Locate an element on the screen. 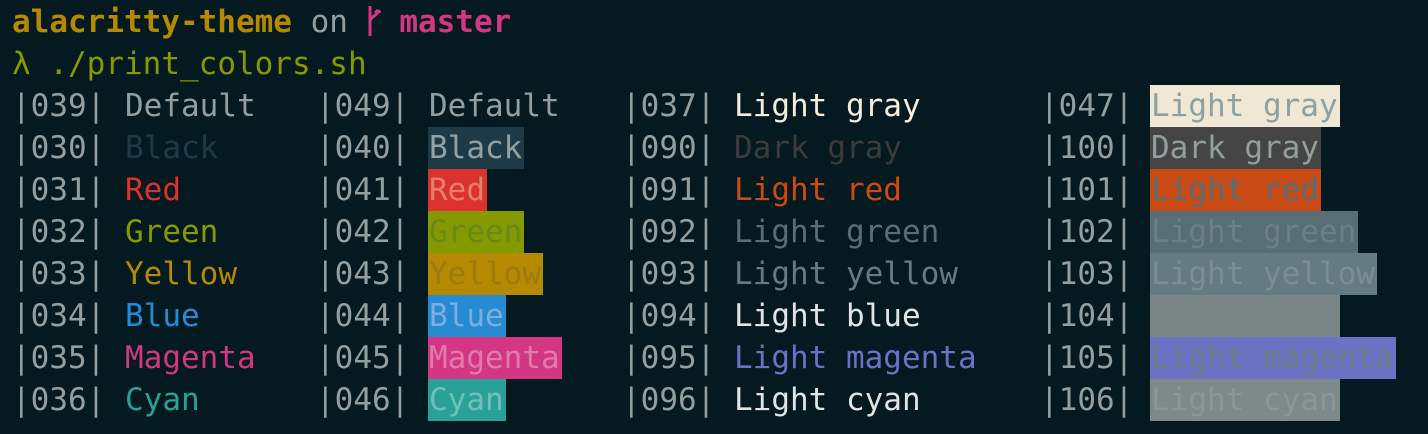 This screenshot has height=434, width=1428. fg-sample: Magenta is located at coordinates (190, 358).